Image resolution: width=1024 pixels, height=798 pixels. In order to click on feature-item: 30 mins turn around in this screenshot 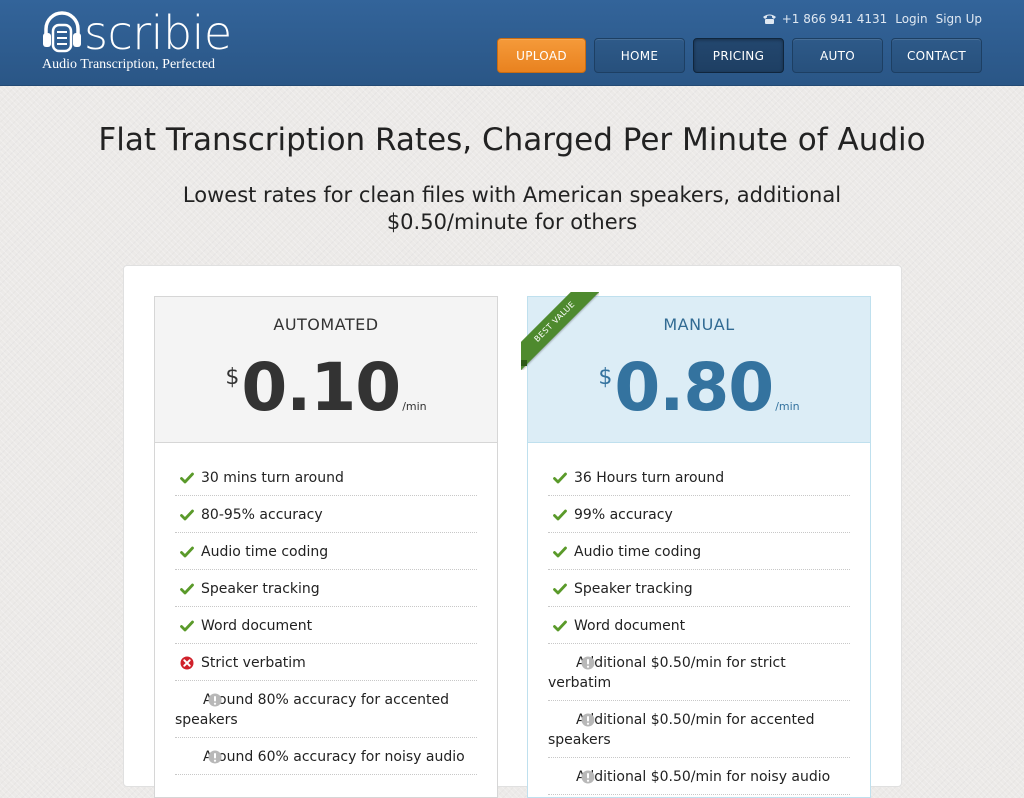, I will do `click(326, 477)`.